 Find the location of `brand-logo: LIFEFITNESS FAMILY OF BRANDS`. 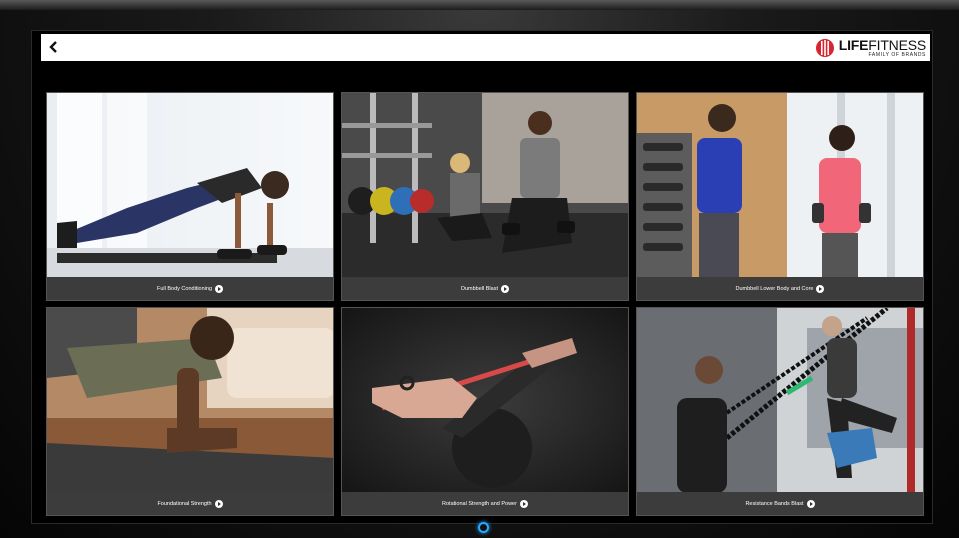

brand-logo: LIFEFITNESS FAMILY OF BRANDS is located at coordinates (870, 48).